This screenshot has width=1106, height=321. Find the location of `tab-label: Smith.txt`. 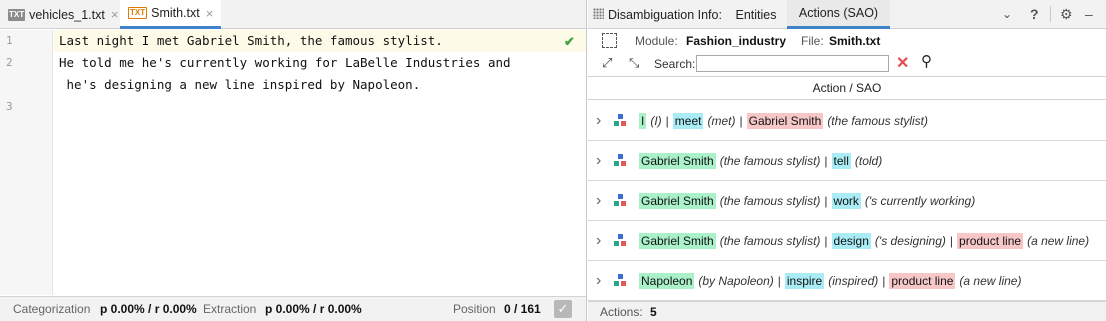

tab-label: Smith.txt is located at coordinates (175, 13).